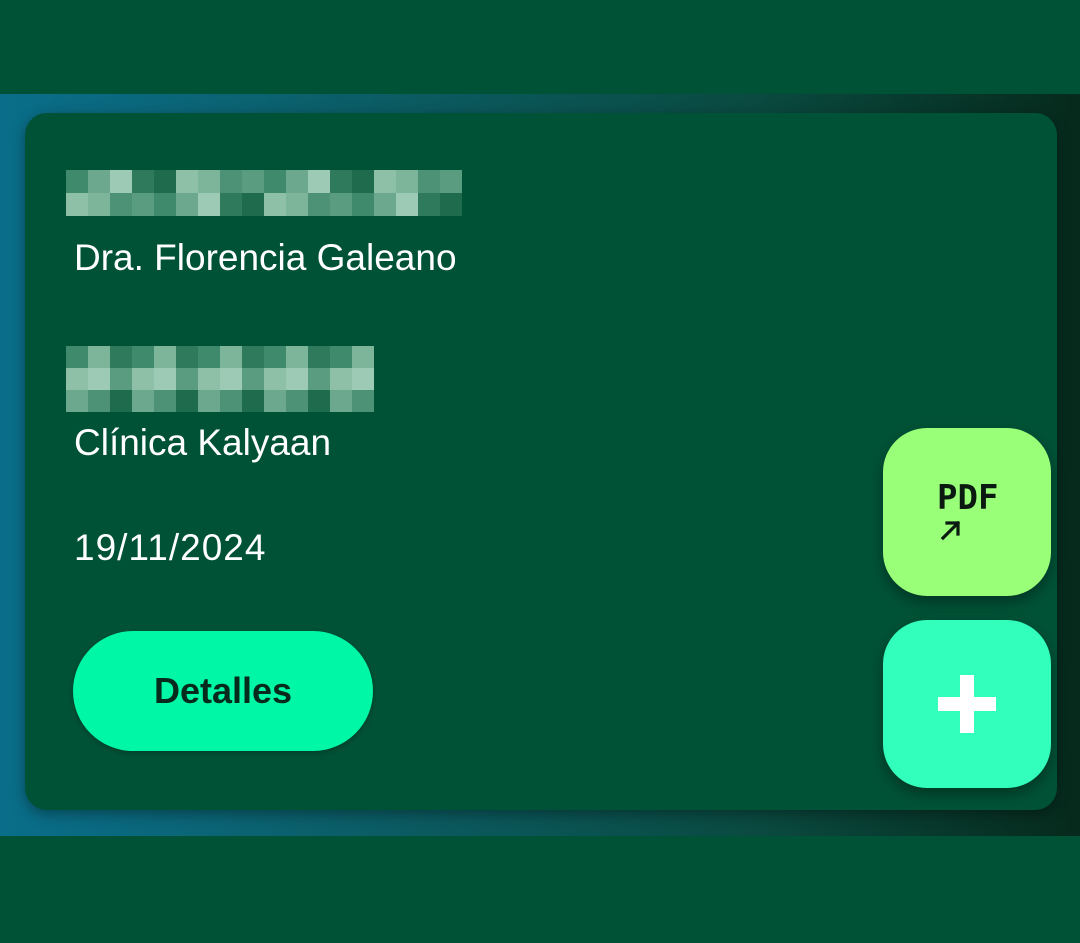 The image size is (1080, 943). I want to click on pdf-open-external-icon: PDF, so click(967, 512).